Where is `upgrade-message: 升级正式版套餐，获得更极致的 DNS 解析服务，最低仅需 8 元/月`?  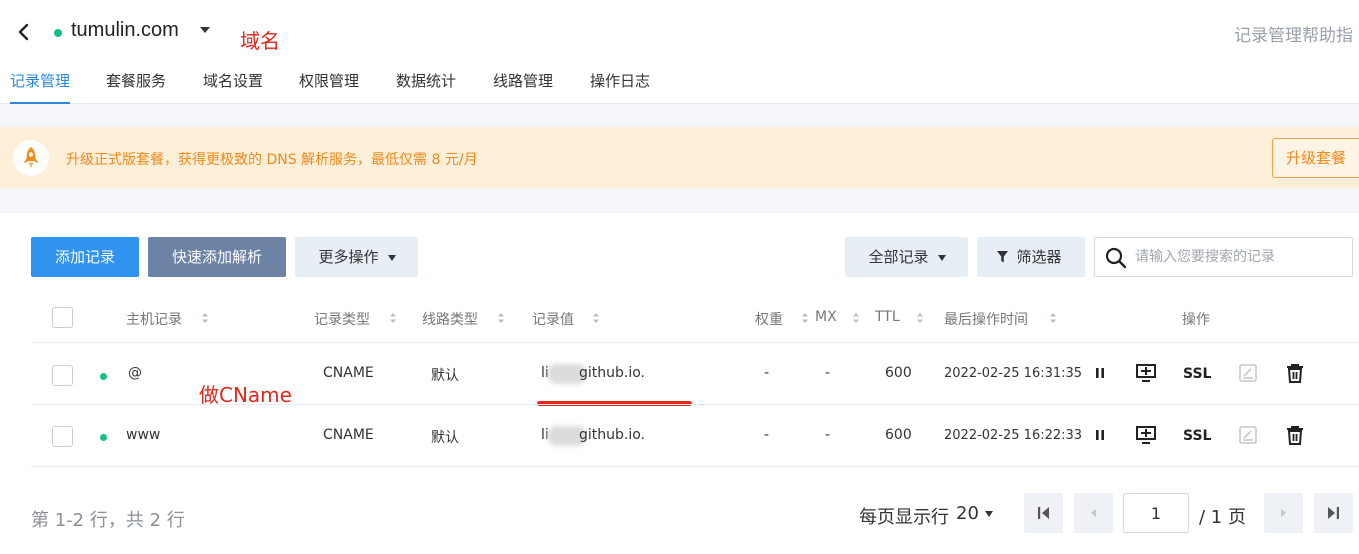
upgrade-message: 升级正式版套餐，获得更极致的 DNS 解析服务，最低仅需 8 元/月 is located at coordinates (272, 160).